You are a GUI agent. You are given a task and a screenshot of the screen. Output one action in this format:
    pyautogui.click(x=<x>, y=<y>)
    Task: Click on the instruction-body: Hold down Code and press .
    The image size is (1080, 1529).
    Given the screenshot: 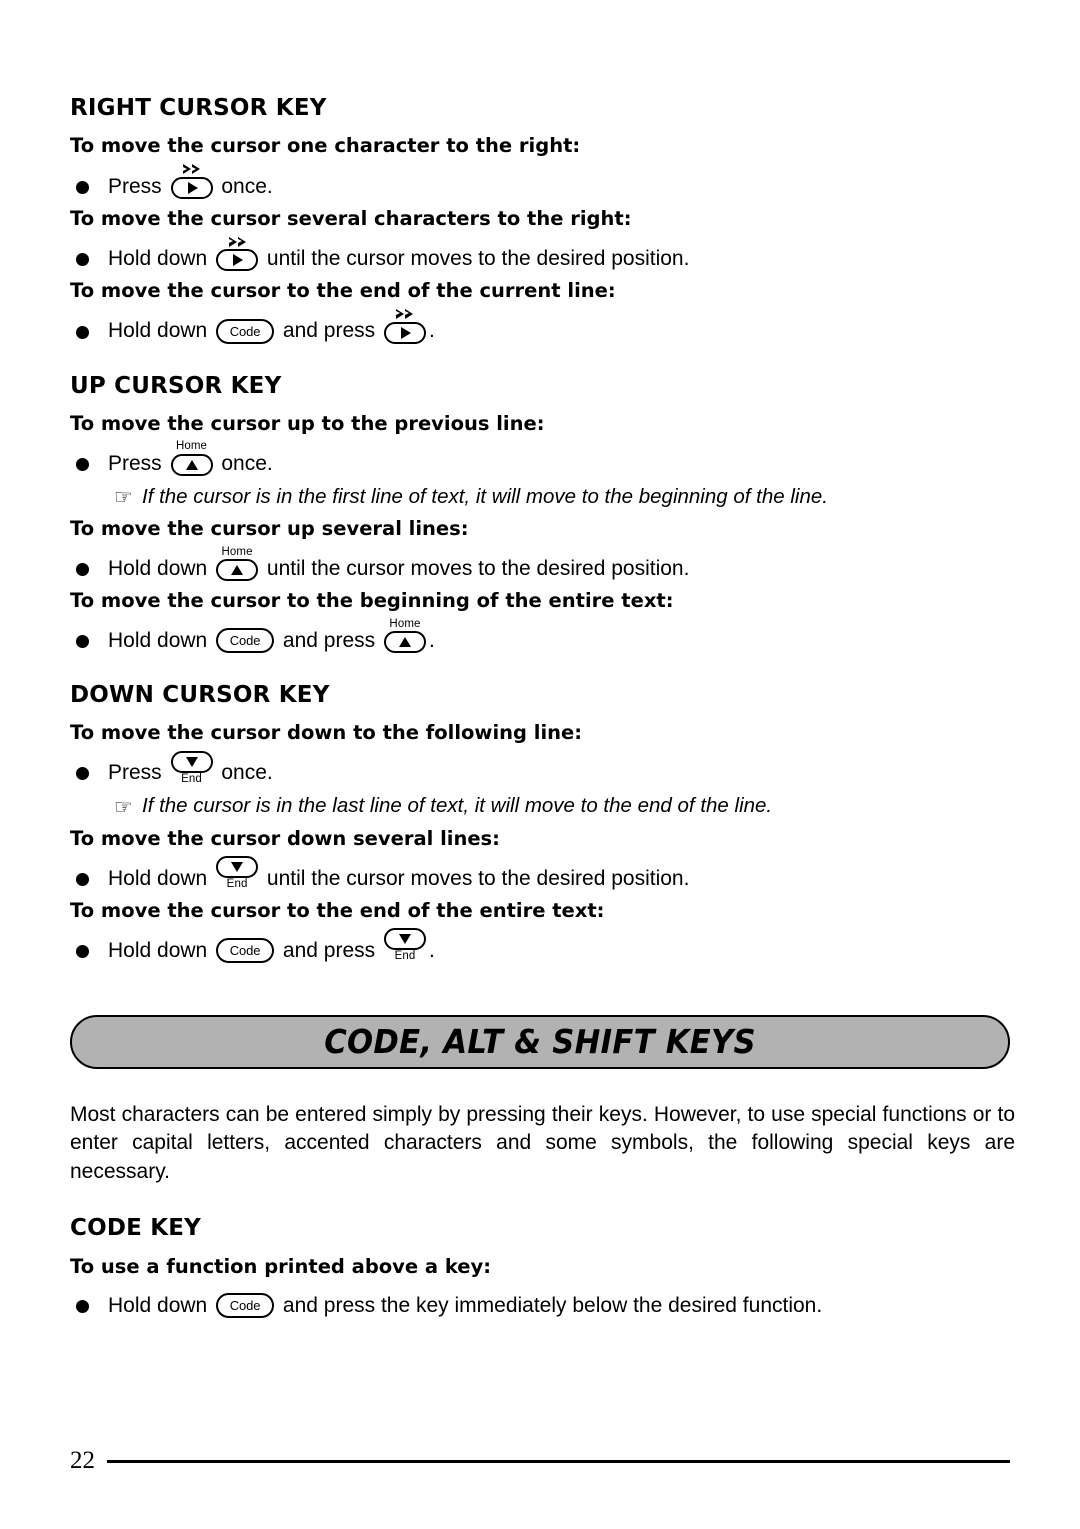 What is the action you would take?
    pyautogui.click(x=559, y=326)
    